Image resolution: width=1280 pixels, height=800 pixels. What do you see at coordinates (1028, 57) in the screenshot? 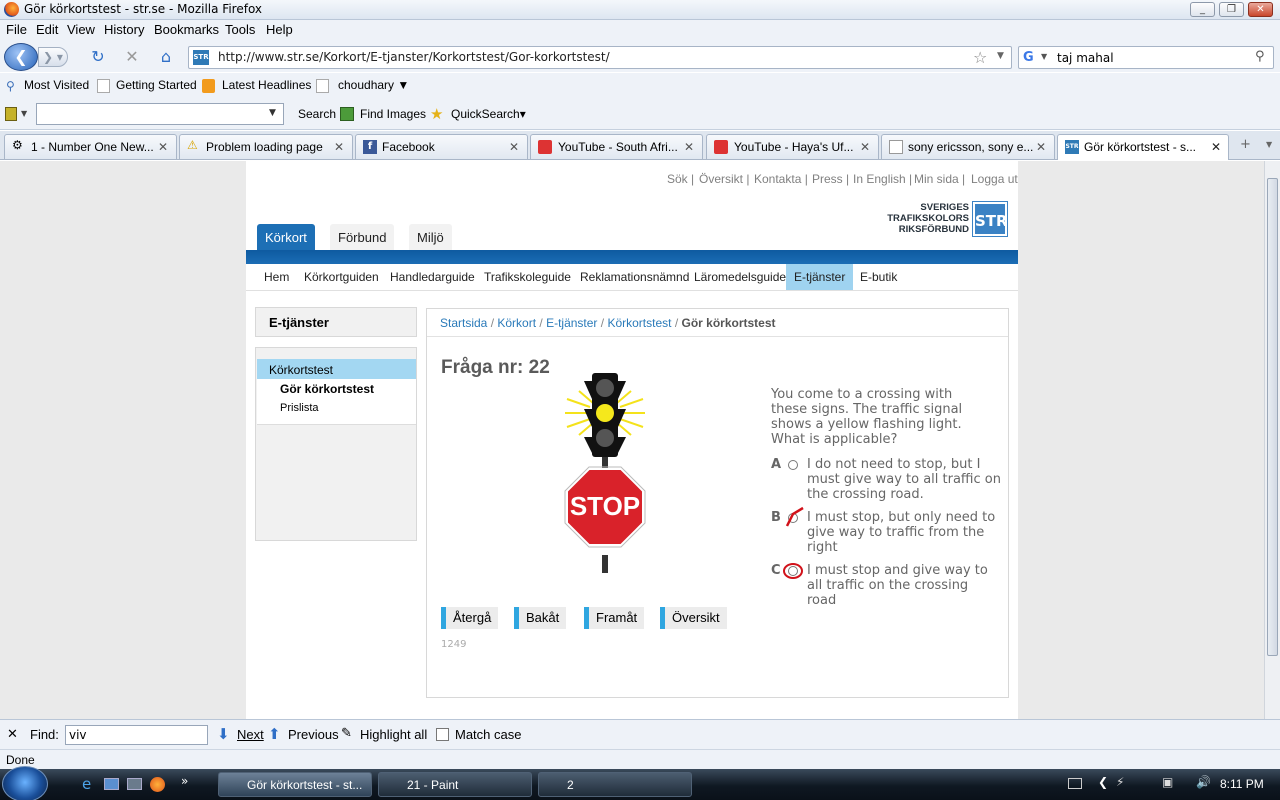
I see `google-icon: G` at bounding box center [1028, 57].